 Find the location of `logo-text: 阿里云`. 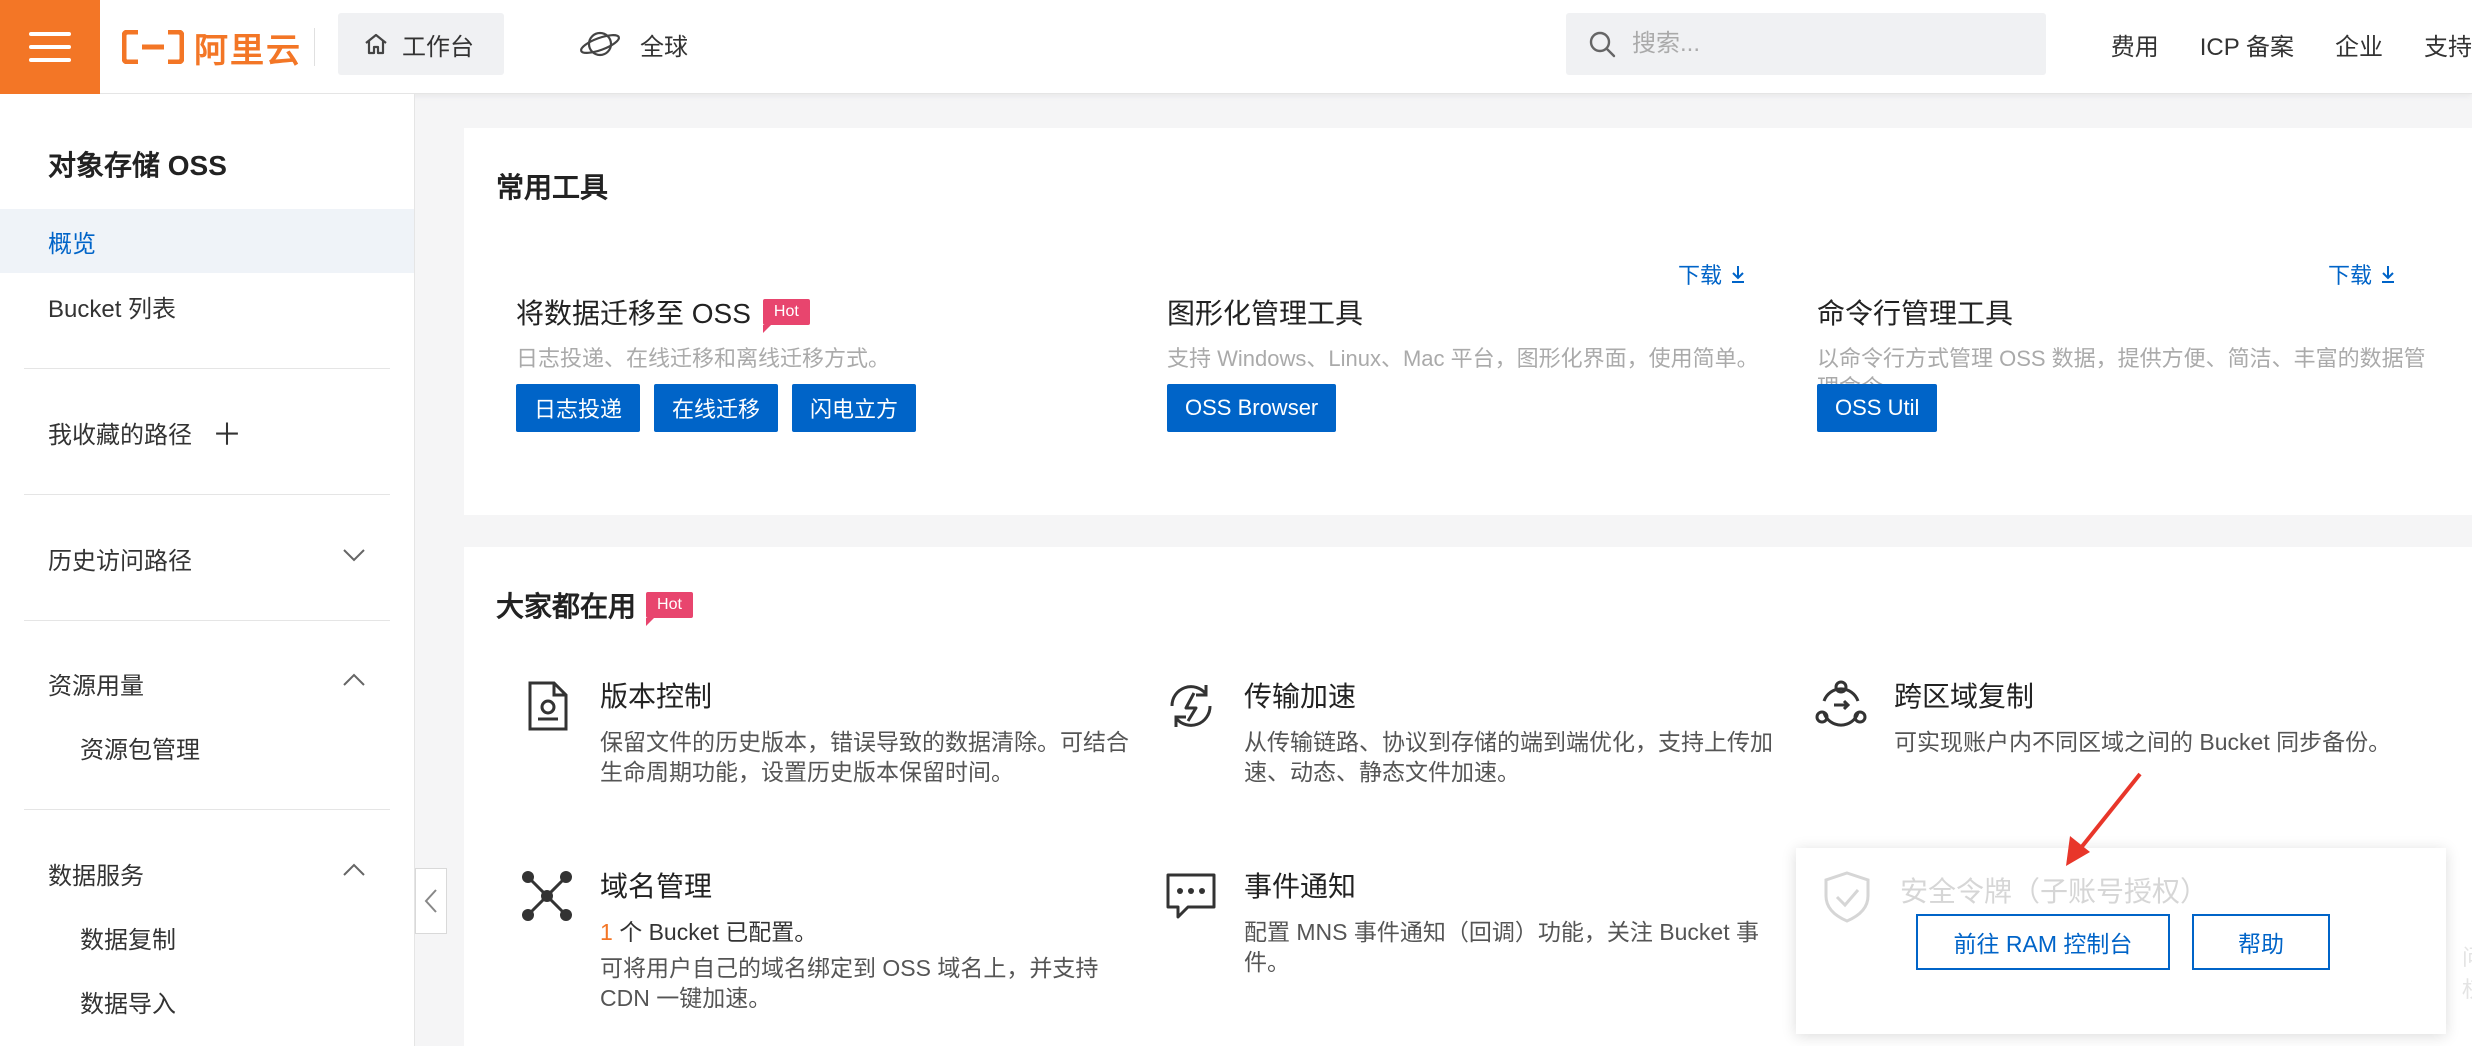

logo-text: 阿里云 is located at coordinates (248, 50).